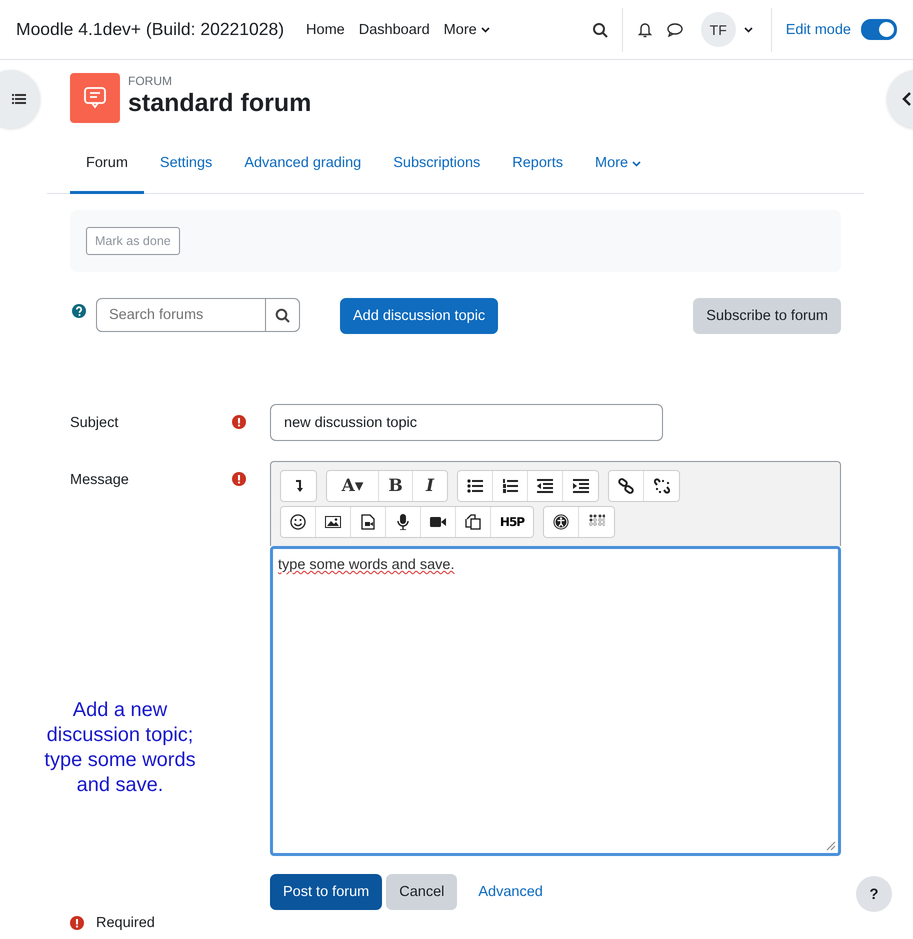  What do you see at coordinates (366, 565) in the screenshot?
I see `message-text: type some words and save.` at bounding box center [366, 565].